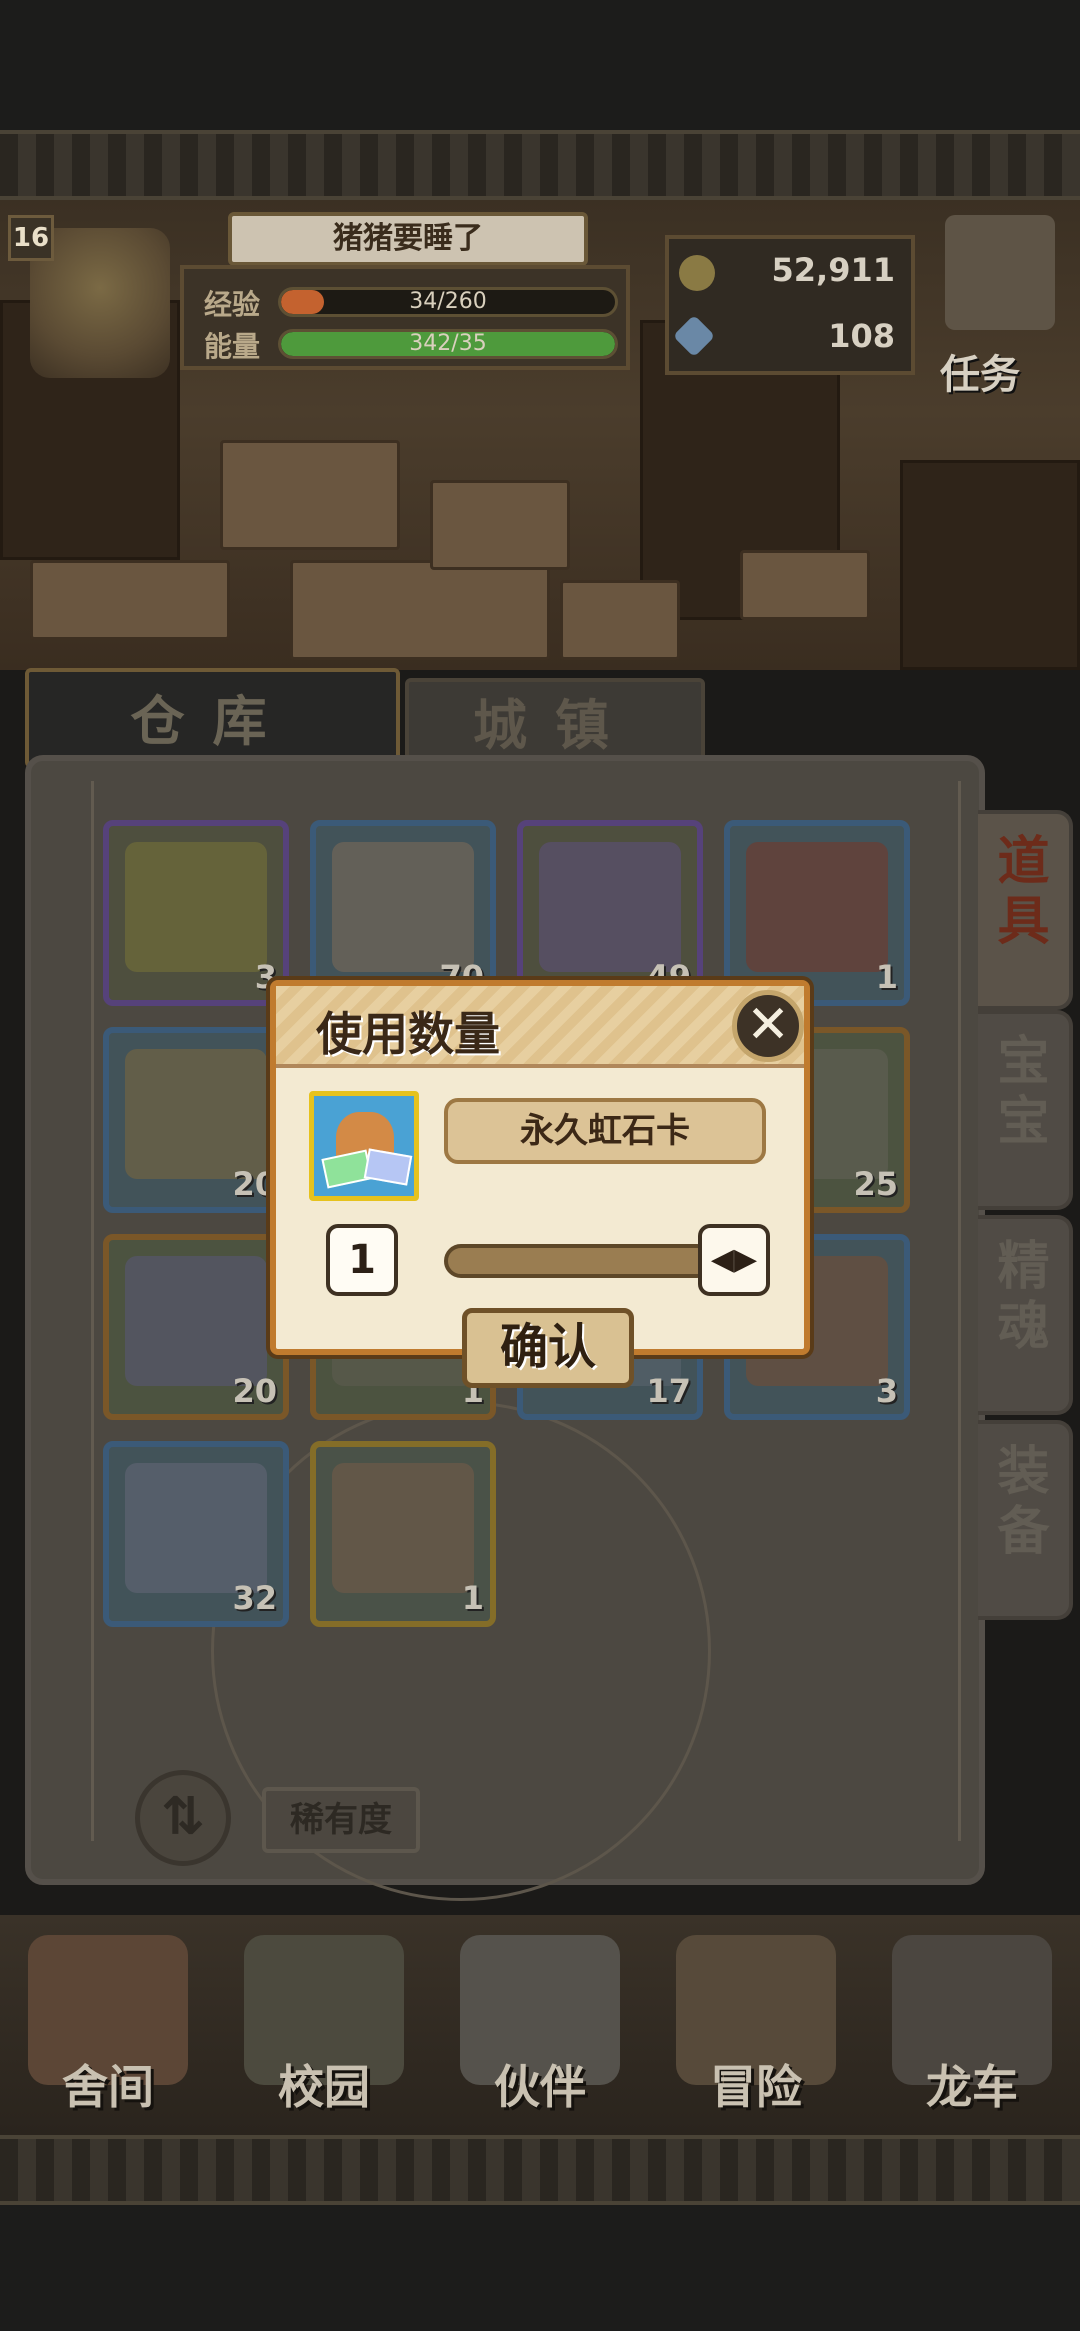 The width and height of the screenshot is (1080, 2331). I want to click on nav-label: 冒险, so click(756, 2087).